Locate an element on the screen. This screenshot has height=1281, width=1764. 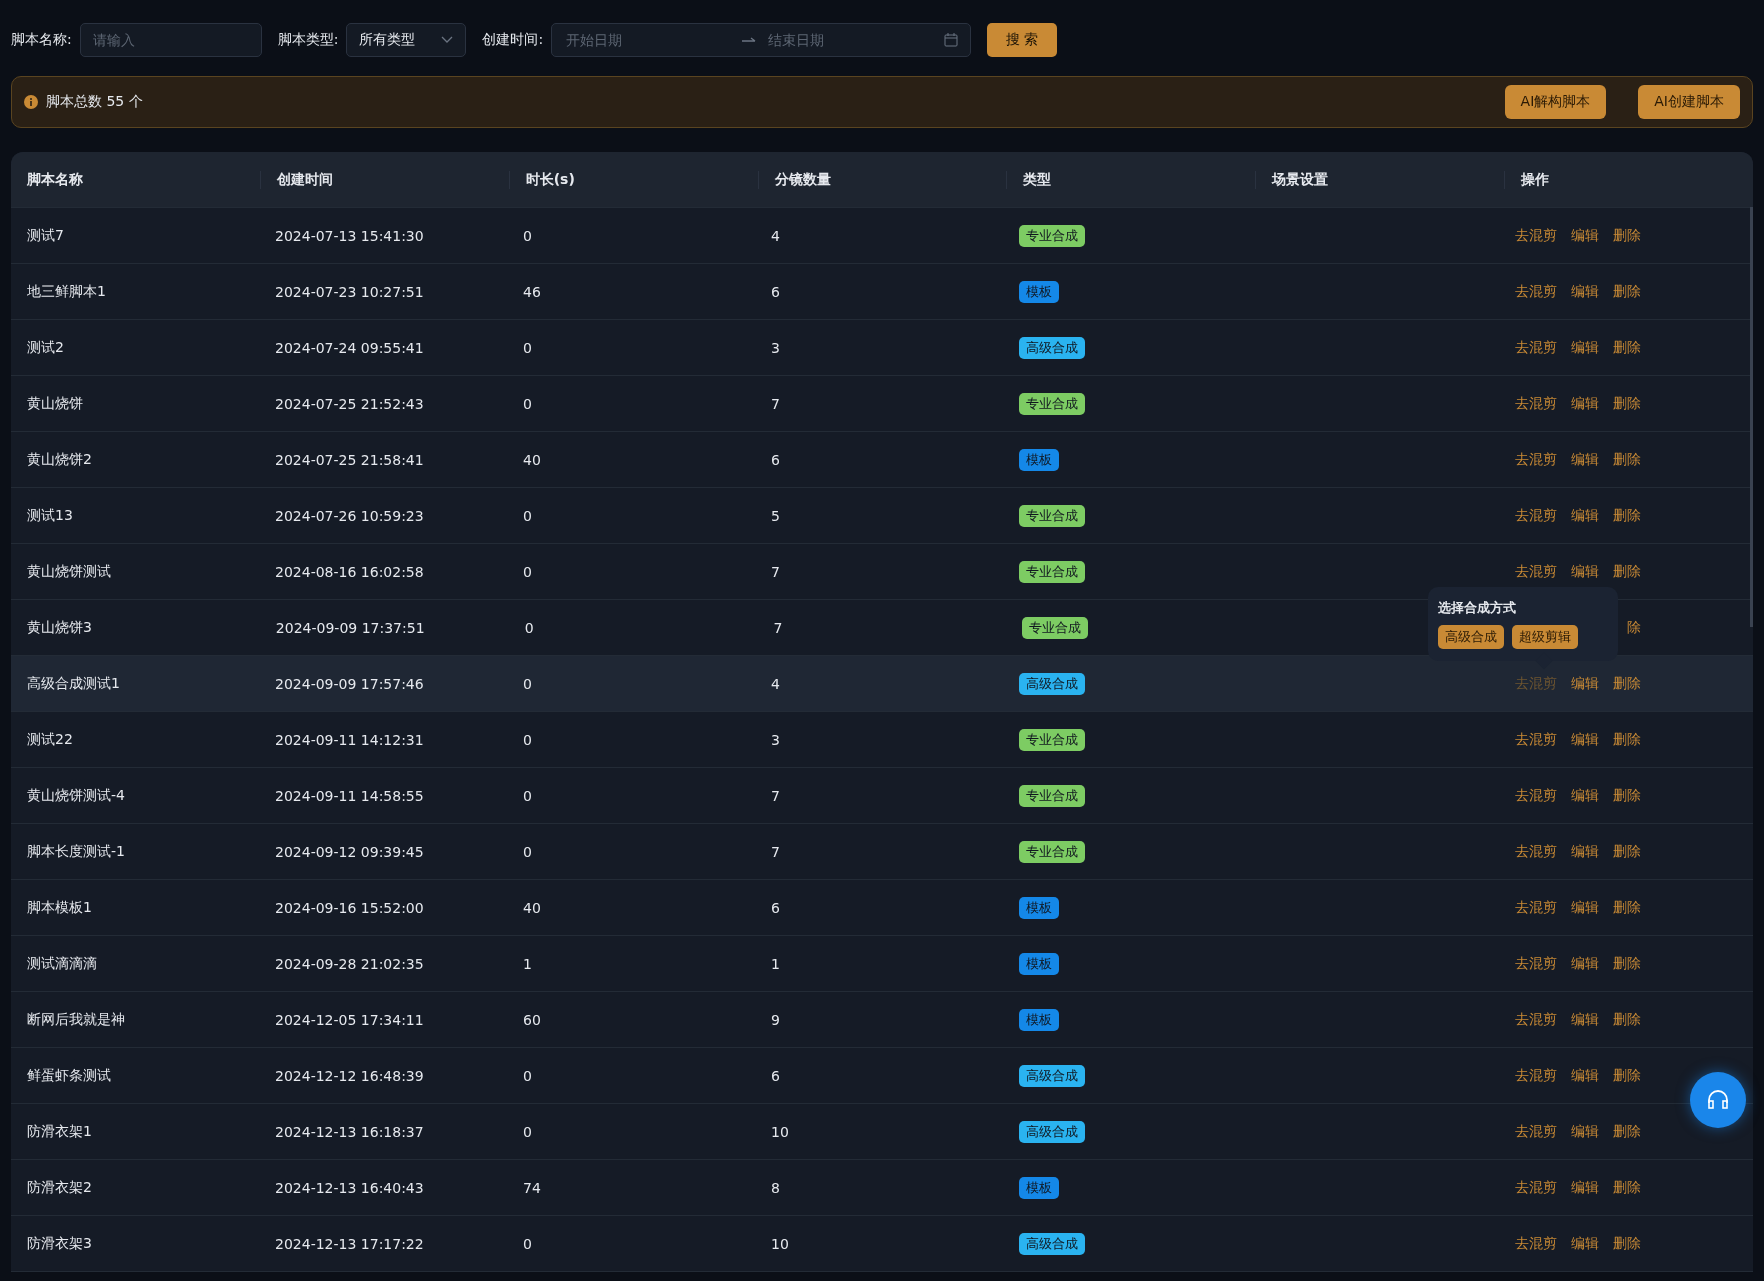
column-header: 时长(s) is located at coordinates (550, 178).